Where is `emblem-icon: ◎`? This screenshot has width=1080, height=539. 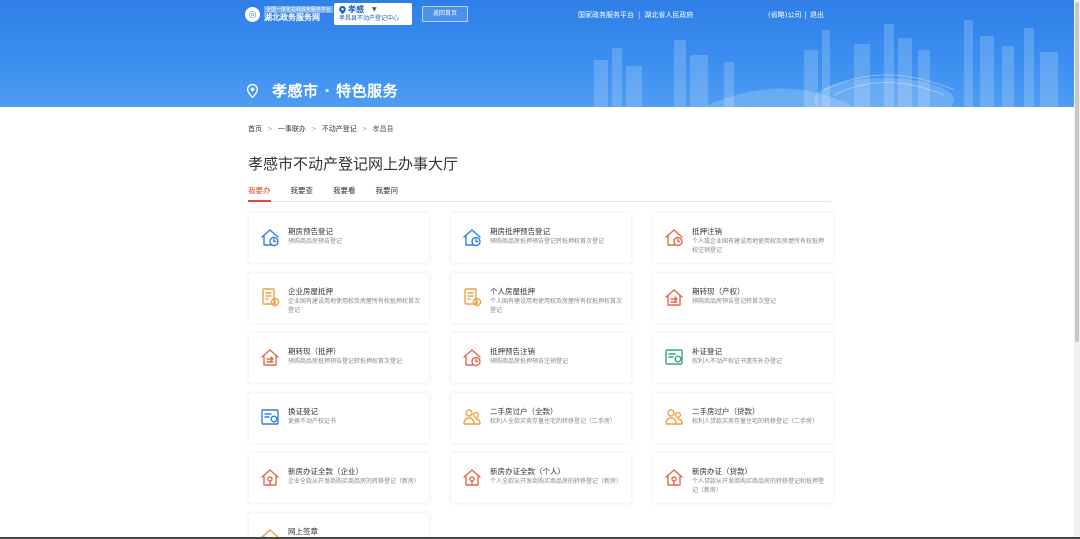
emblem-icon: ◎ is located at coordinates (252, 14).